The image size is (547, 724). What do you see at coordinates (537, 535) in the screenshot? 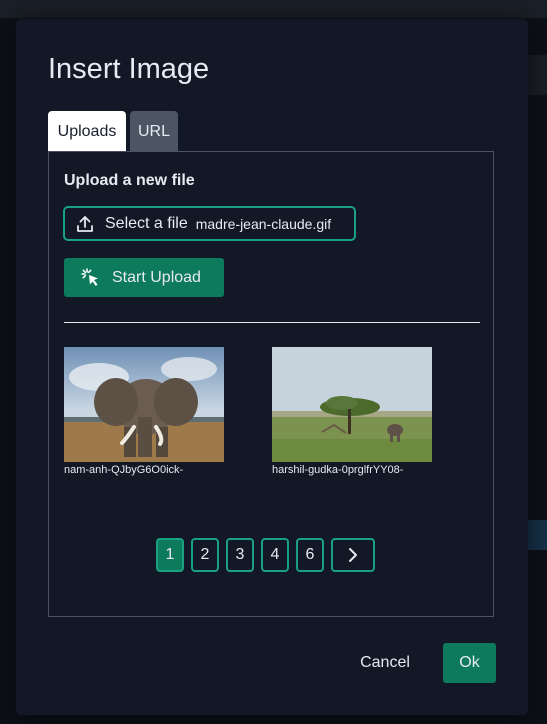
I see `background-highlight` at bounding box center [537, 535].